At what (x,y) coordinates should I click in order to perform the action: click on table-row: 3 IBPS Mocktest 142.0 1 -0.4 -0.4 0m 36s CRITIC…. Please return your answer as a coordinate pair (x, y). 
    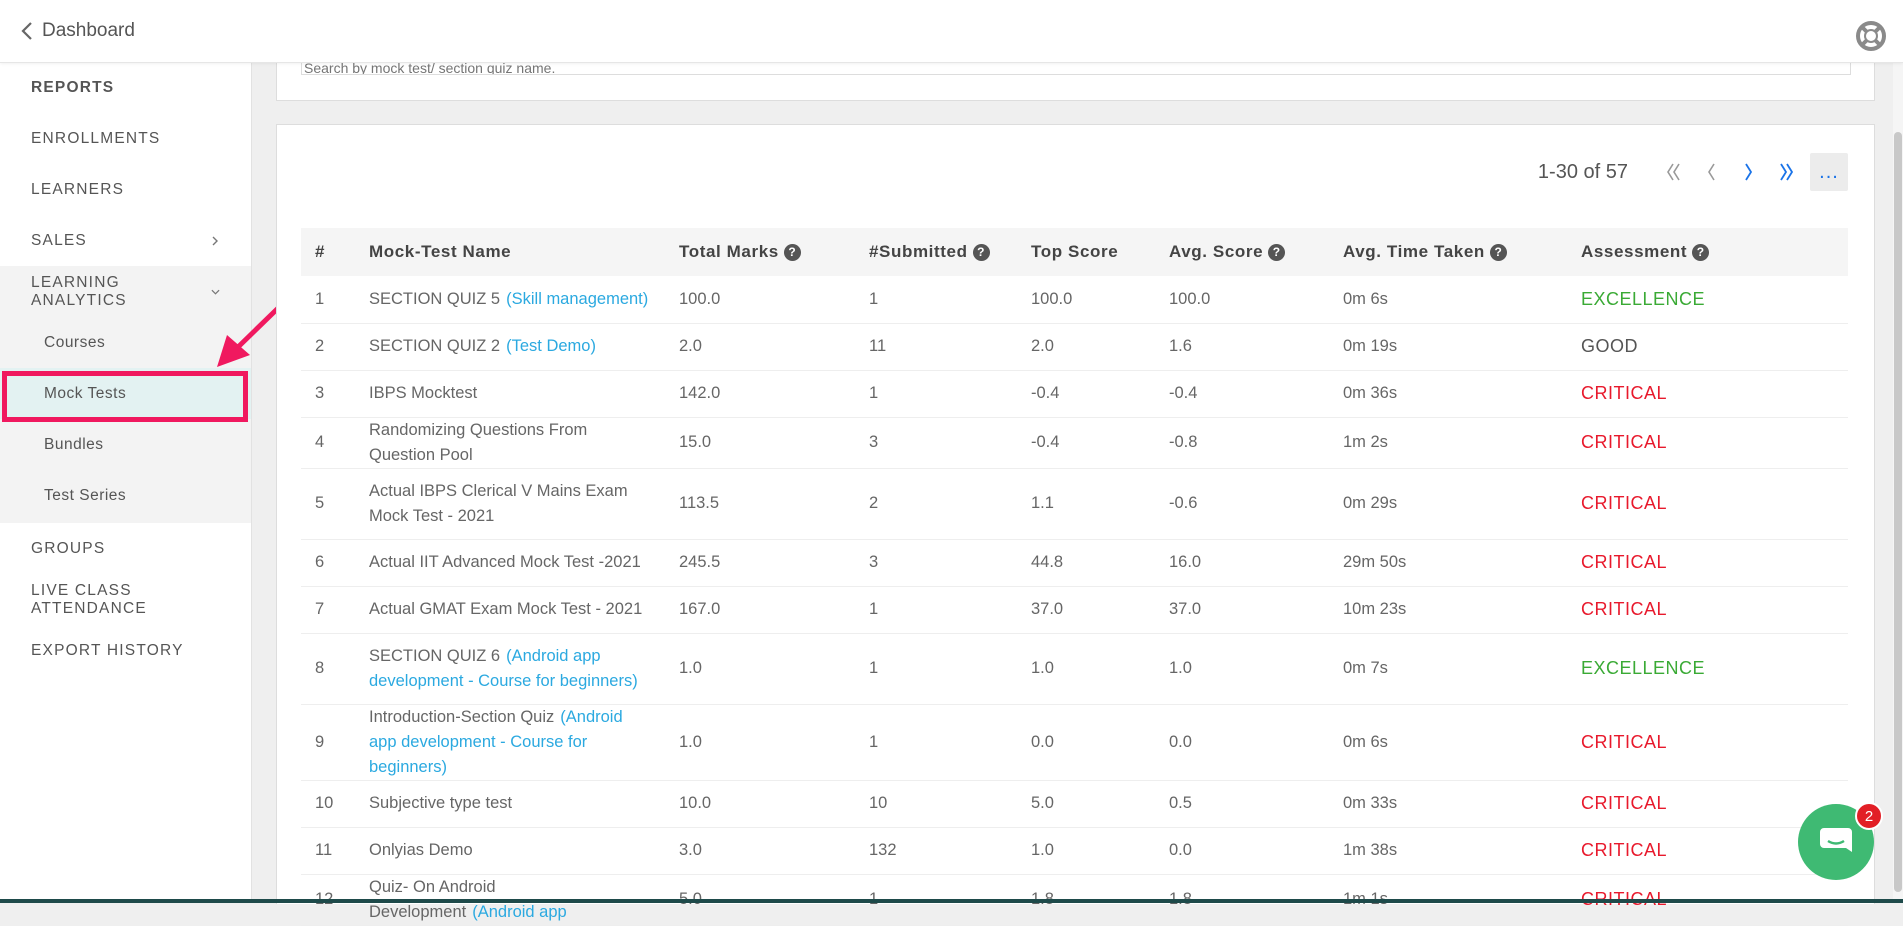
    Looking at the image, I should click on (1074, 394).